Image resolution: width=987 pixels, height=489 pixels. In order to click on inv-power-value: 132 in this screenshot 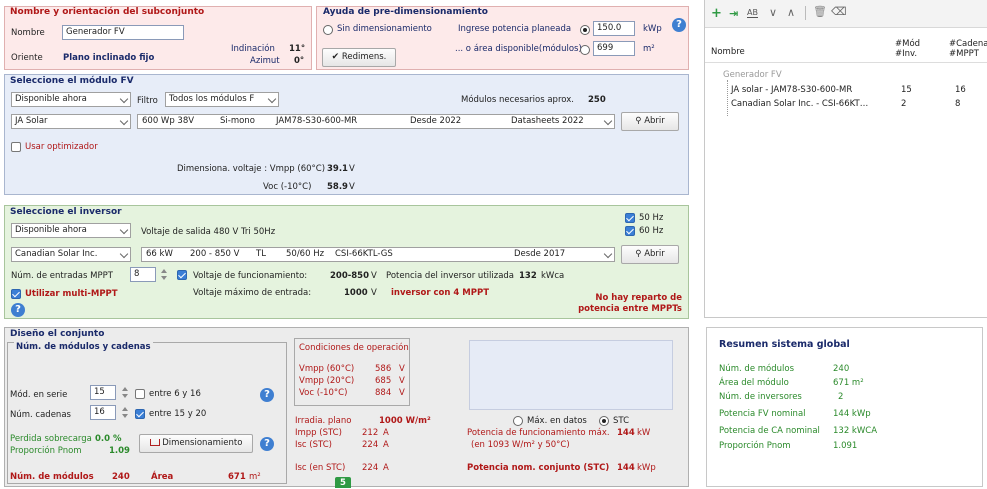, I will do `click(528, 276)`.